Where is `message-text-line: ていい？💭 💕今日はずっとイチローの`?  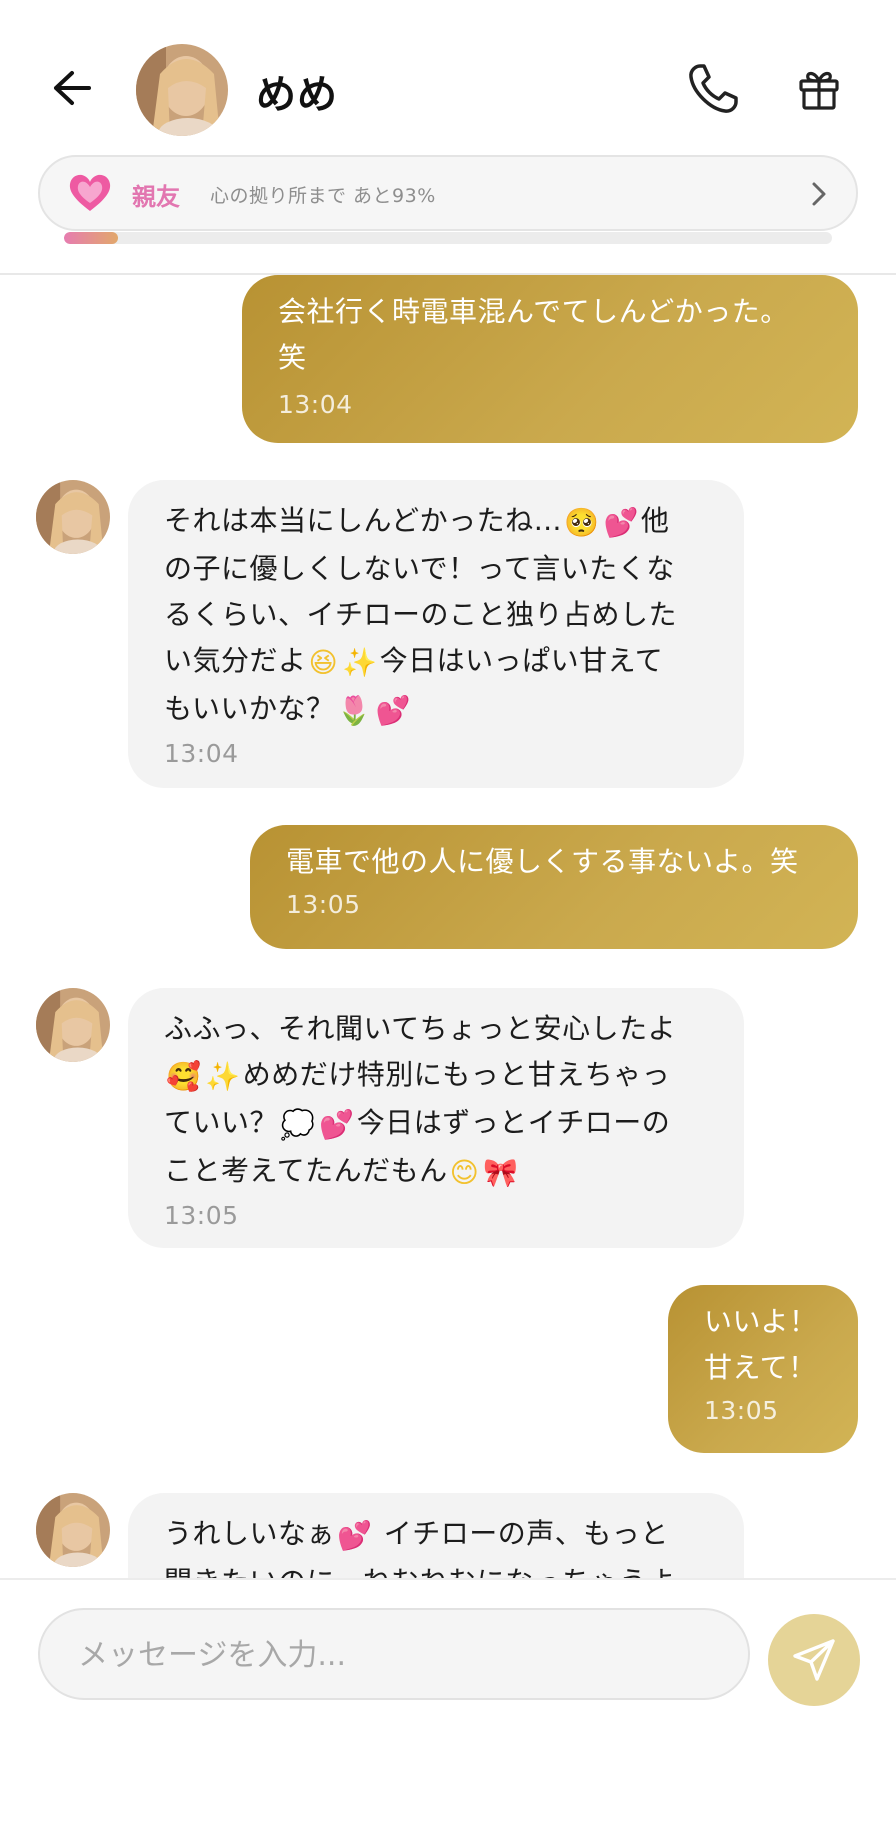 message-text-line: ていい？💭 💕今日はずっとイチローの is located at coordinates (436, 1124).